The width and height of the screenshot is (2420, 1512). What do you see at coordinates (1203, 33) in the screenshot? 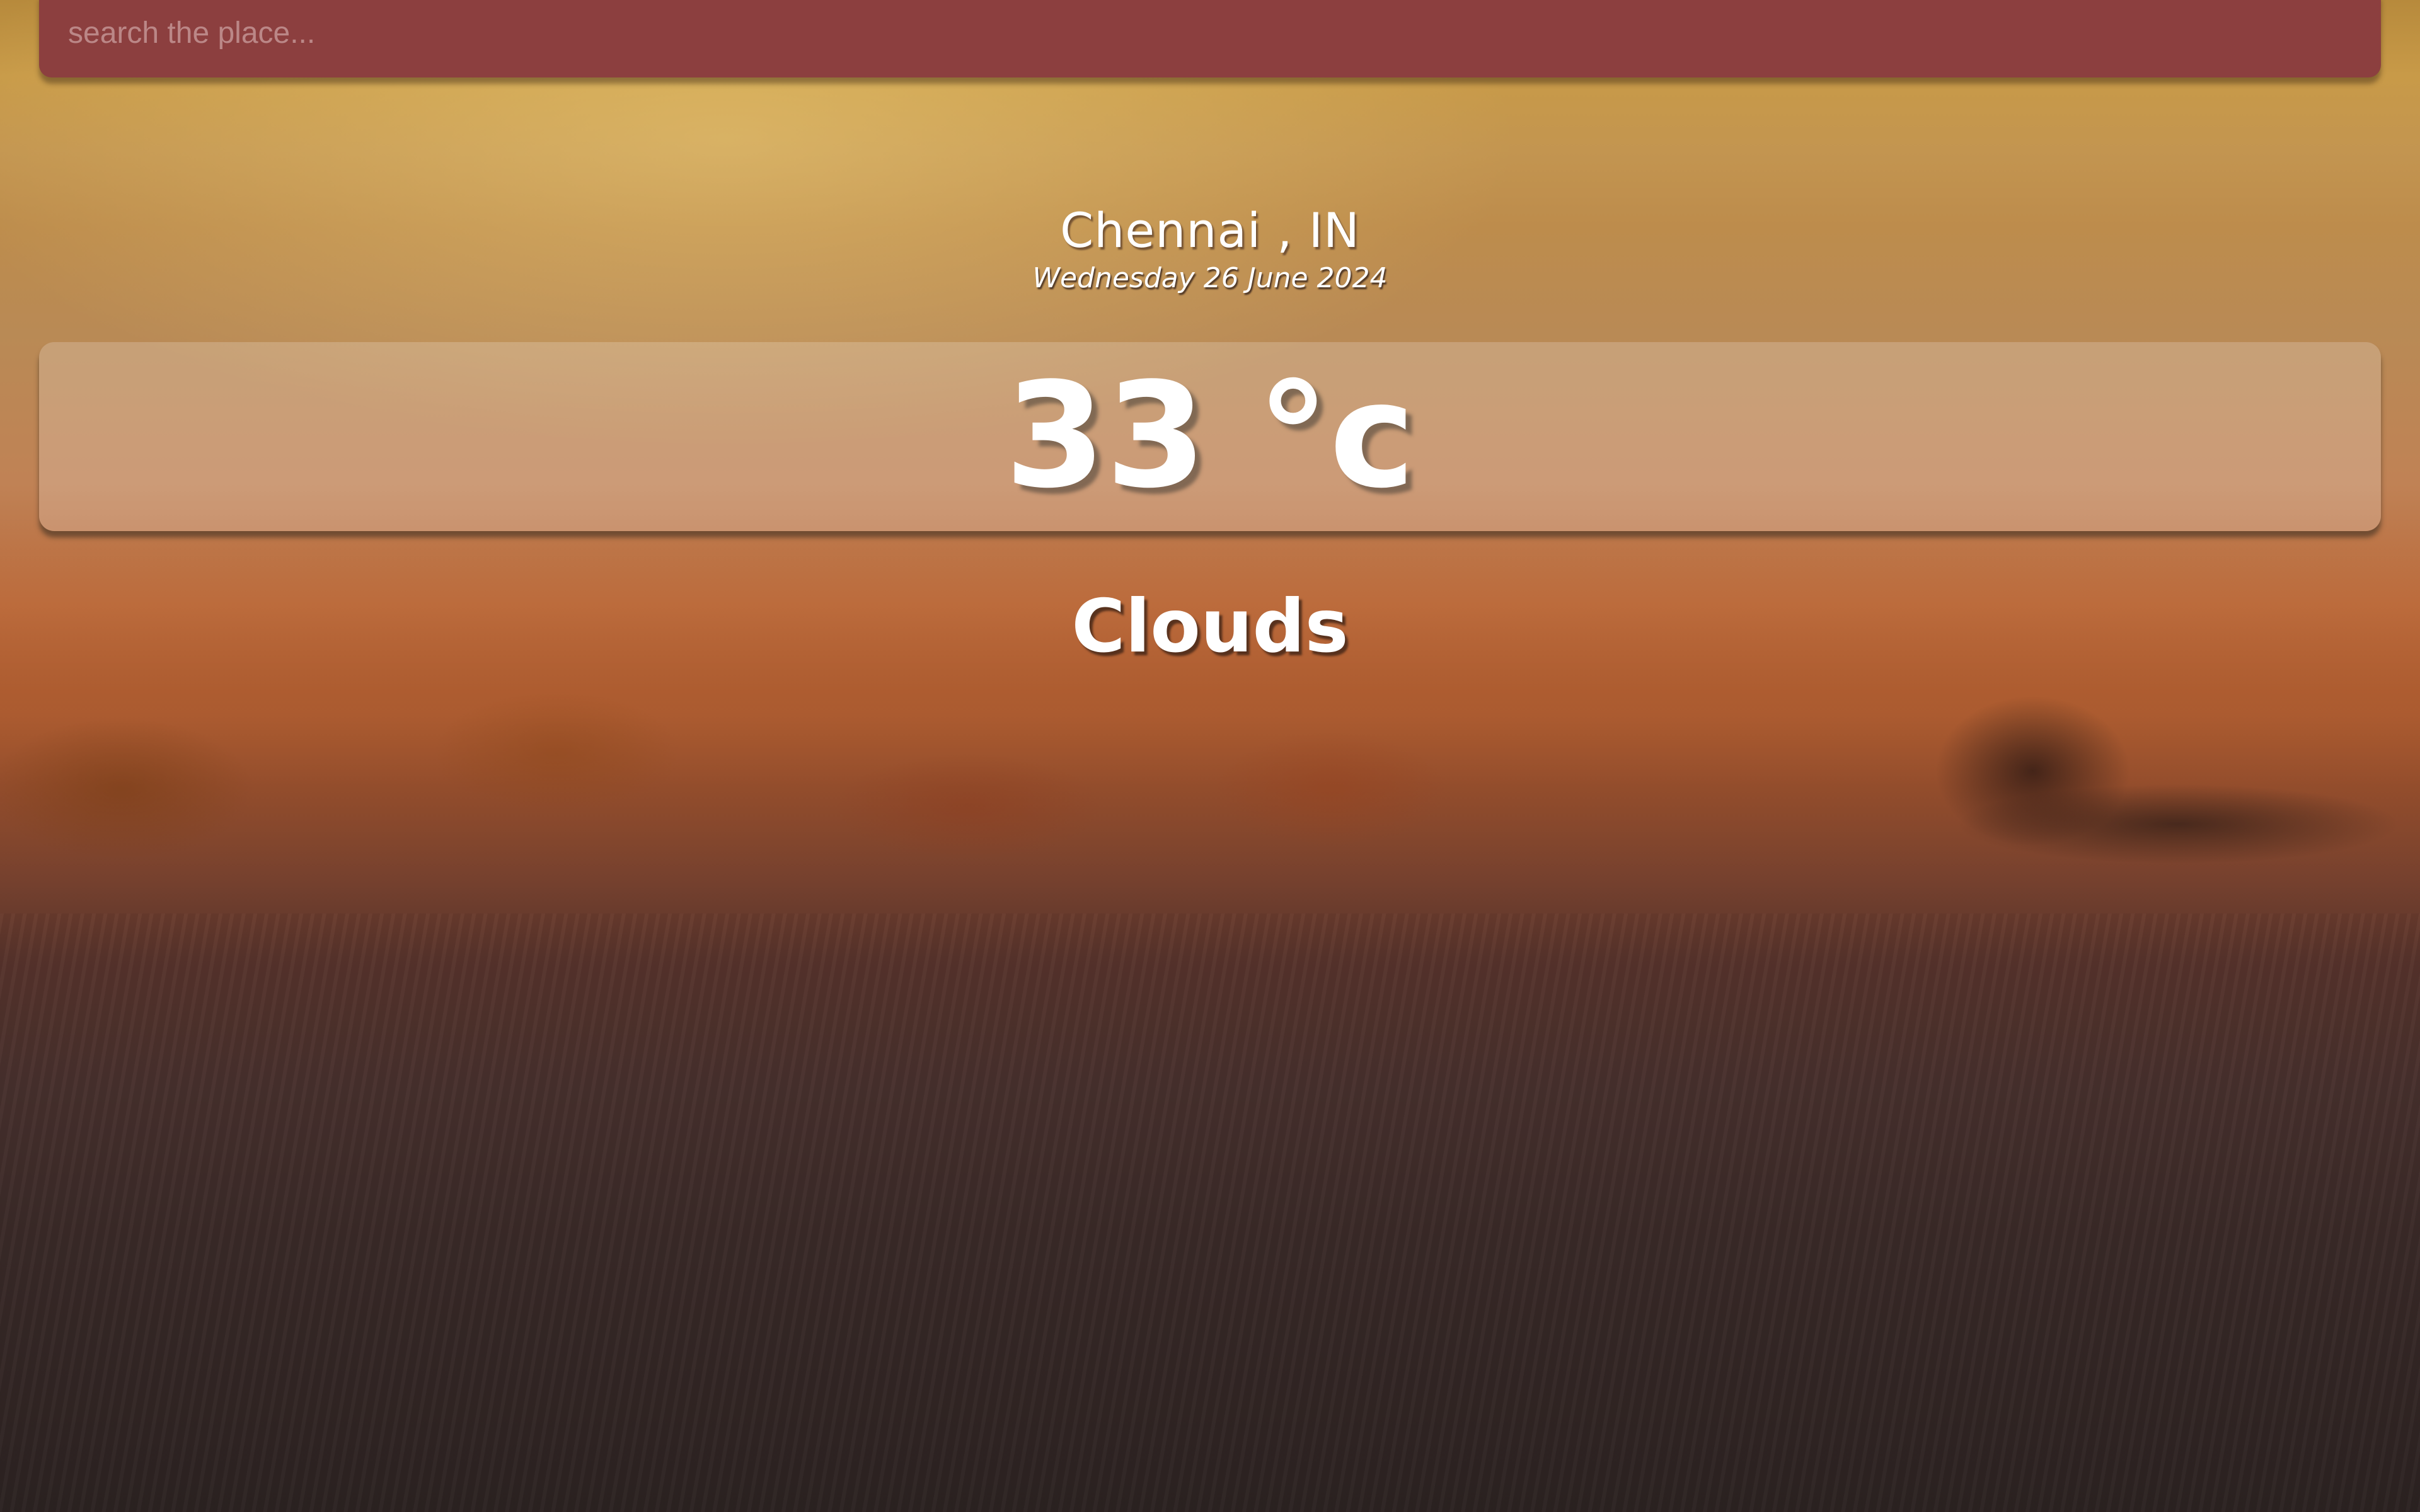
I see `search-input` at bounding box center [1203, 33].